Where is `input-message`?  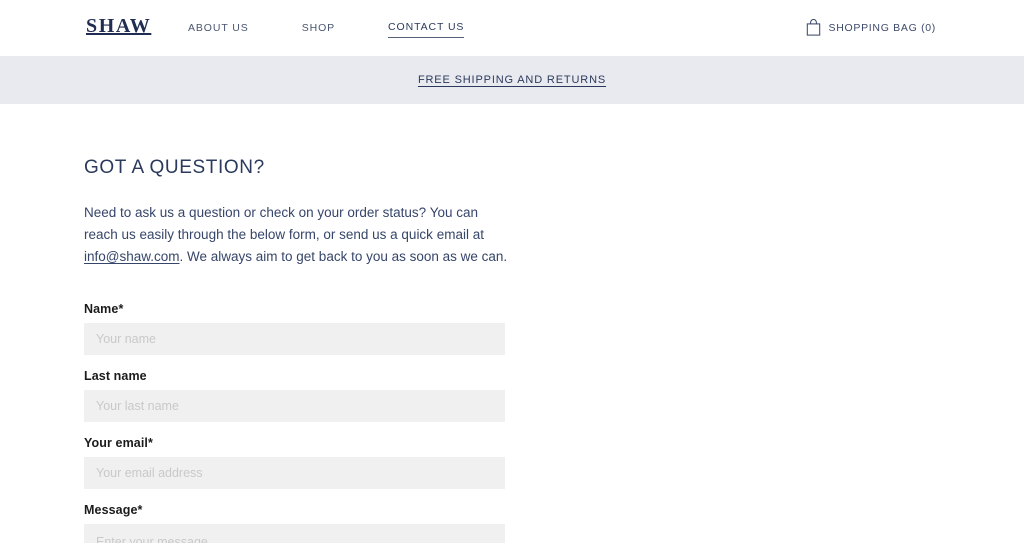 input-message is located at coordinates (294, 533).